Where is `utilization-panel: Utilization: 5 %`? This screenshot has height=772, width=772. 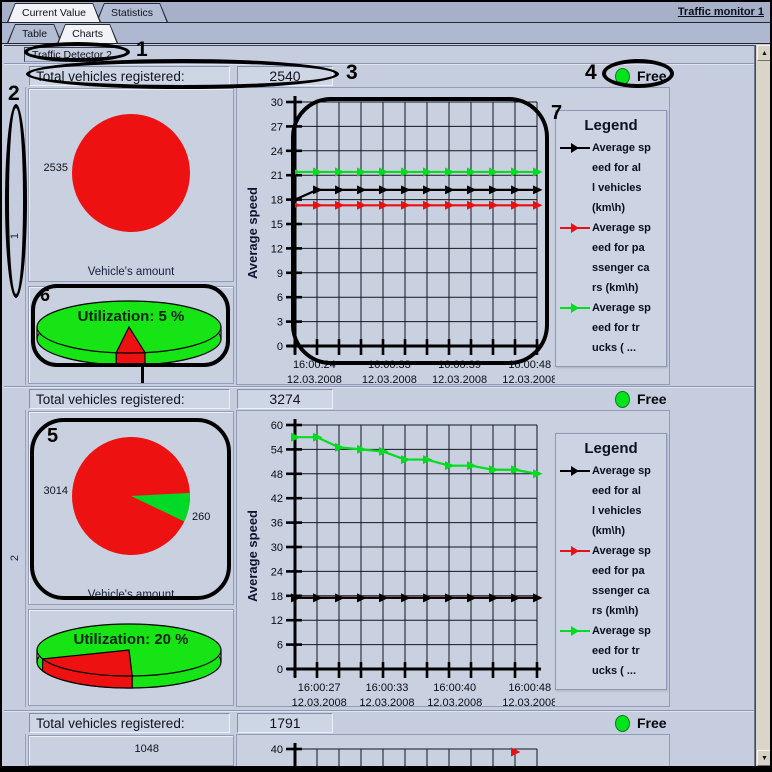
utilization-panel: Utilization: 5 % is located at coordinates (131, 335).